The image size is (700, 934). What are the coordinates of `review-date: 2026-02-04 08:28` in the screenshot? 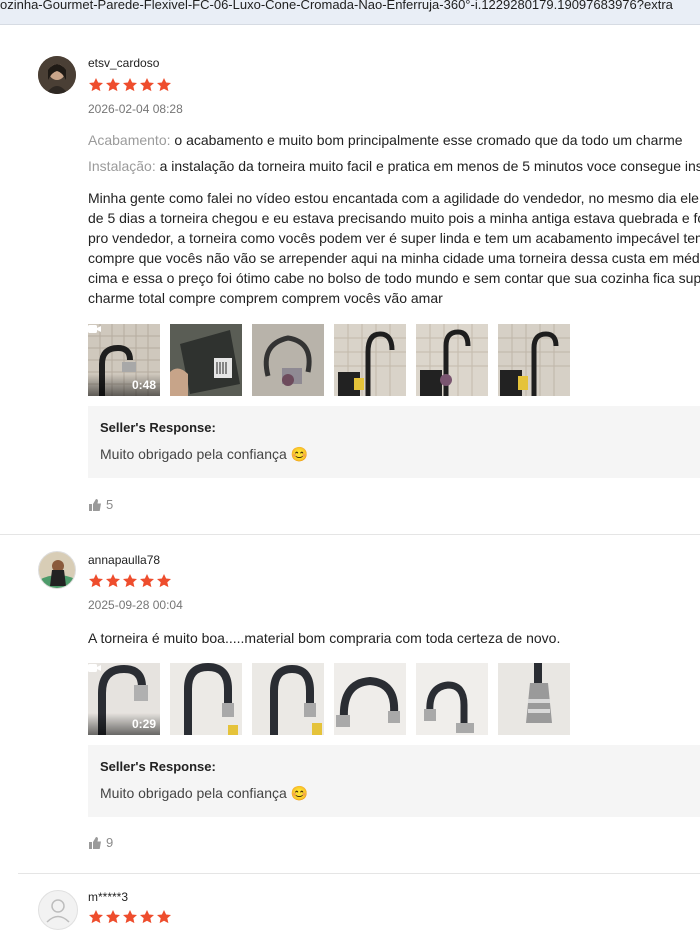 It's located at (135, 109).